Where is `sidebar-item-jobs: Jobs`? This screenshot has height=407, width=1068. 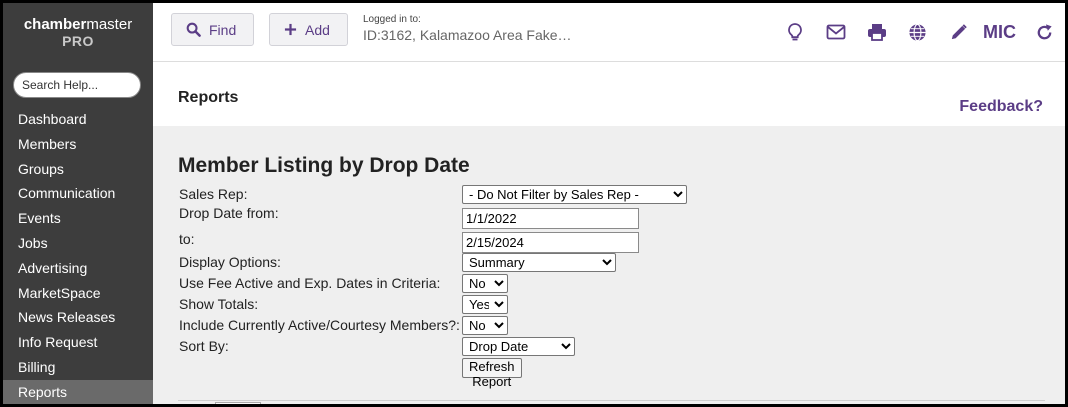 sidebar-item-jobs: Jobs is located at coordinates (78, 243).